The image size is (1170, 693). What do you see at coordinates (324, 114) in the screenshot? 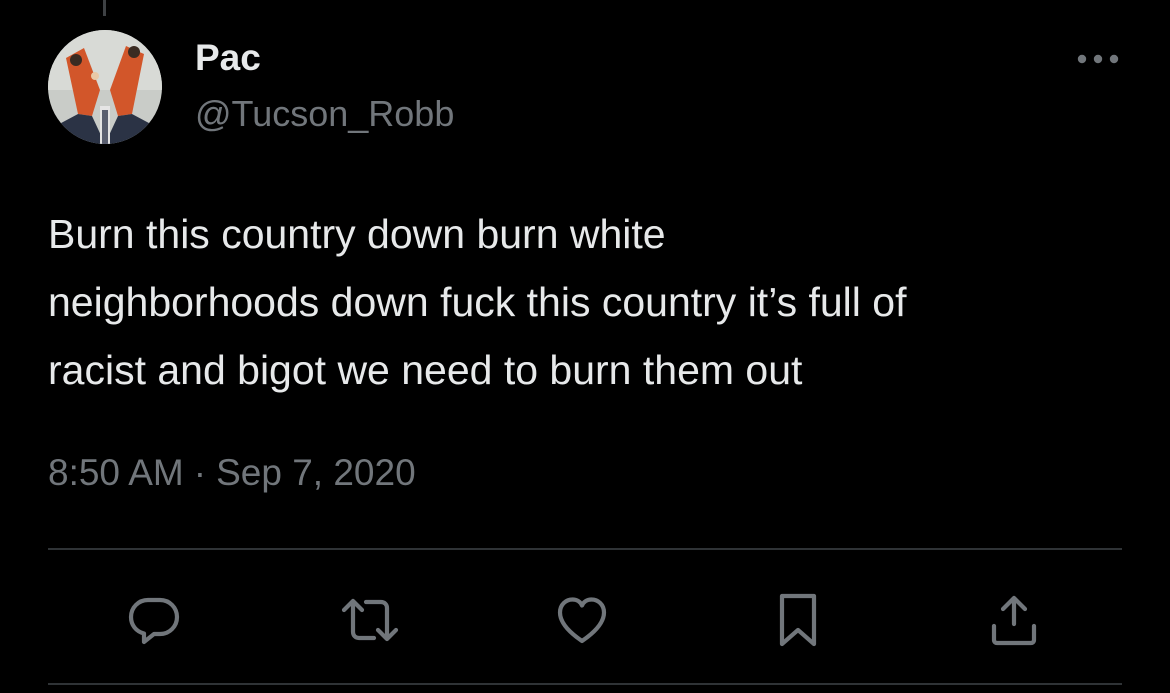
I see `author-handle: @Tucson_Robb` at bounding box center [324, 114].